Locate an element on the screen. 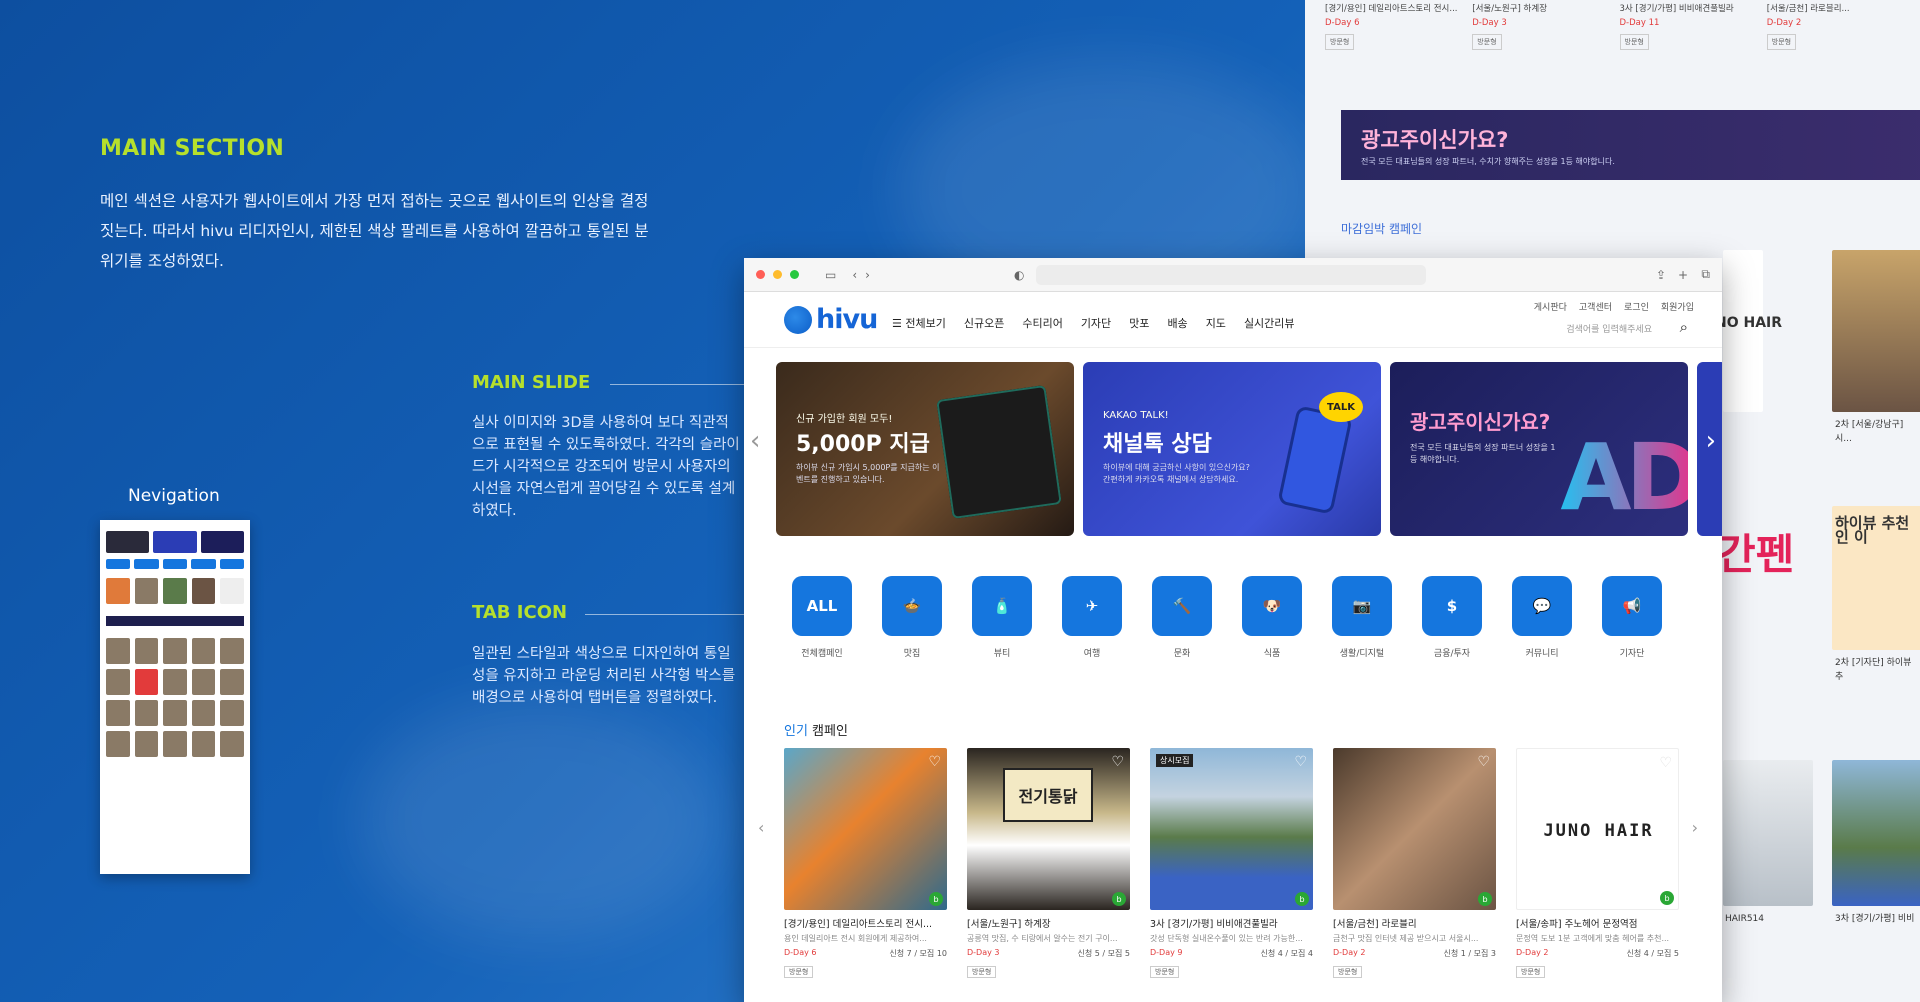 Image resolution: width=1920 pixels, height=1002 pixels. minimize-dot-icon is located at coordinates (777, 274).